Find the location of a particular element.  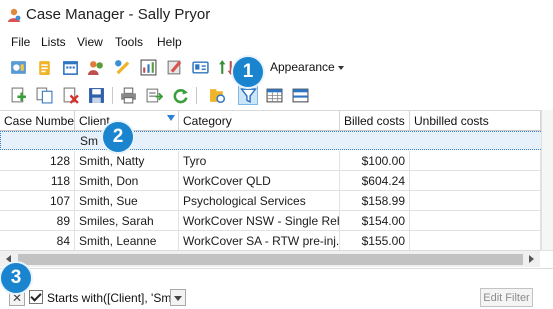

cell-client: Smith, Sue is located at coordinates (127, 201).